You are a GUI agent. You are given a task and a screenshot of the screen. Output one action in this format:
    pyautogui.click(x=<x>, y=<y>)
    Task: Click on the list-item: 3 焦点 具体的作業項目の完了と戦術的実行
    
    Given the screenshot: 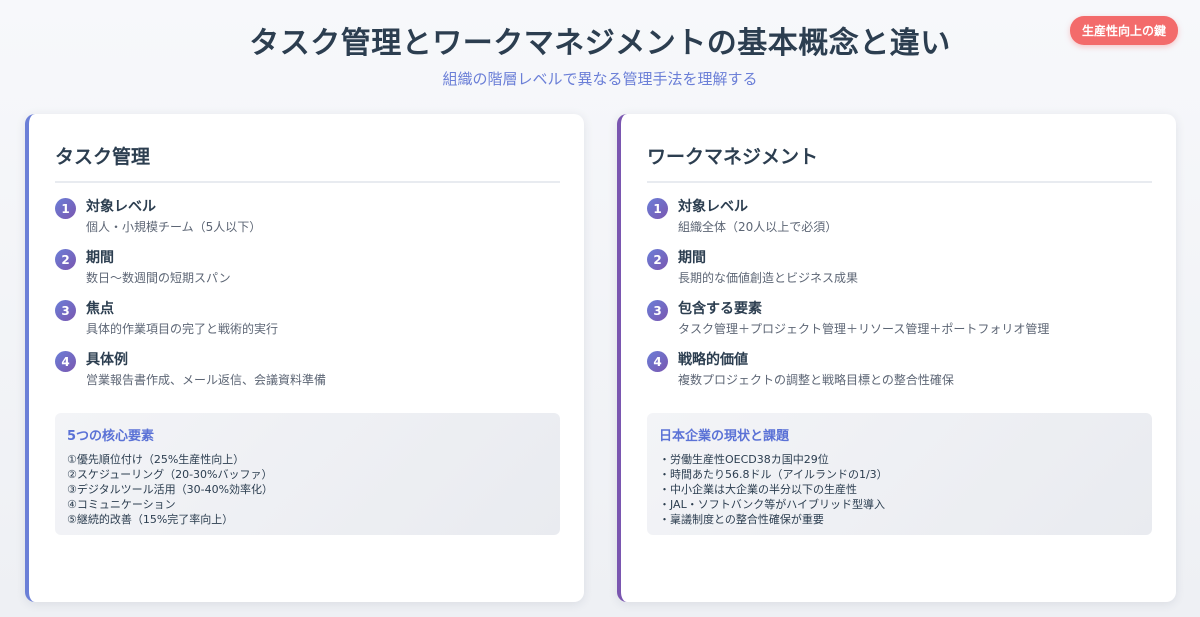 What is the action you would take?
    pyautogui.click(x=307, y=324)
    